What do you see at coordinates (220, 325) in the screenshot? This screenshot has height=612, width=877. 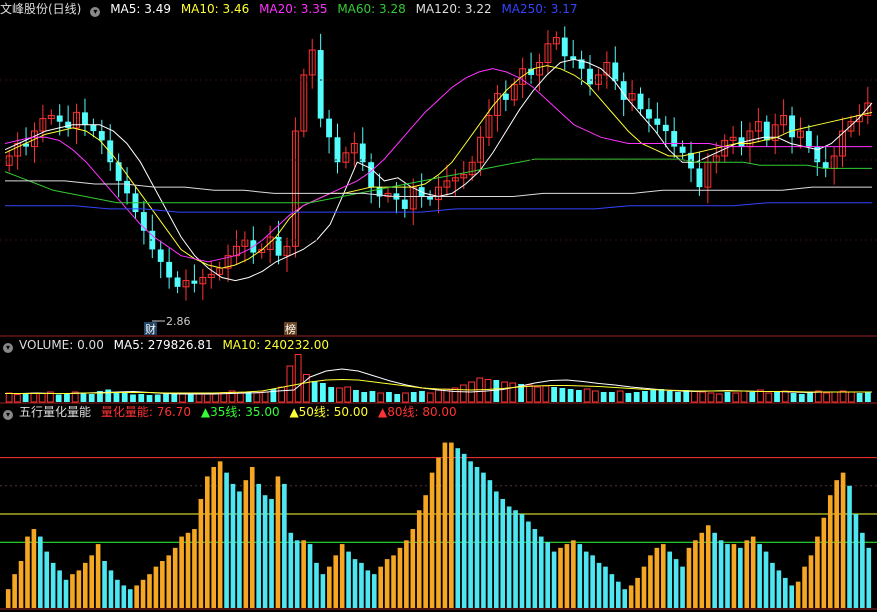 I see `low-annotation: 2.86 财 榜` at bounding box center [220, 325].